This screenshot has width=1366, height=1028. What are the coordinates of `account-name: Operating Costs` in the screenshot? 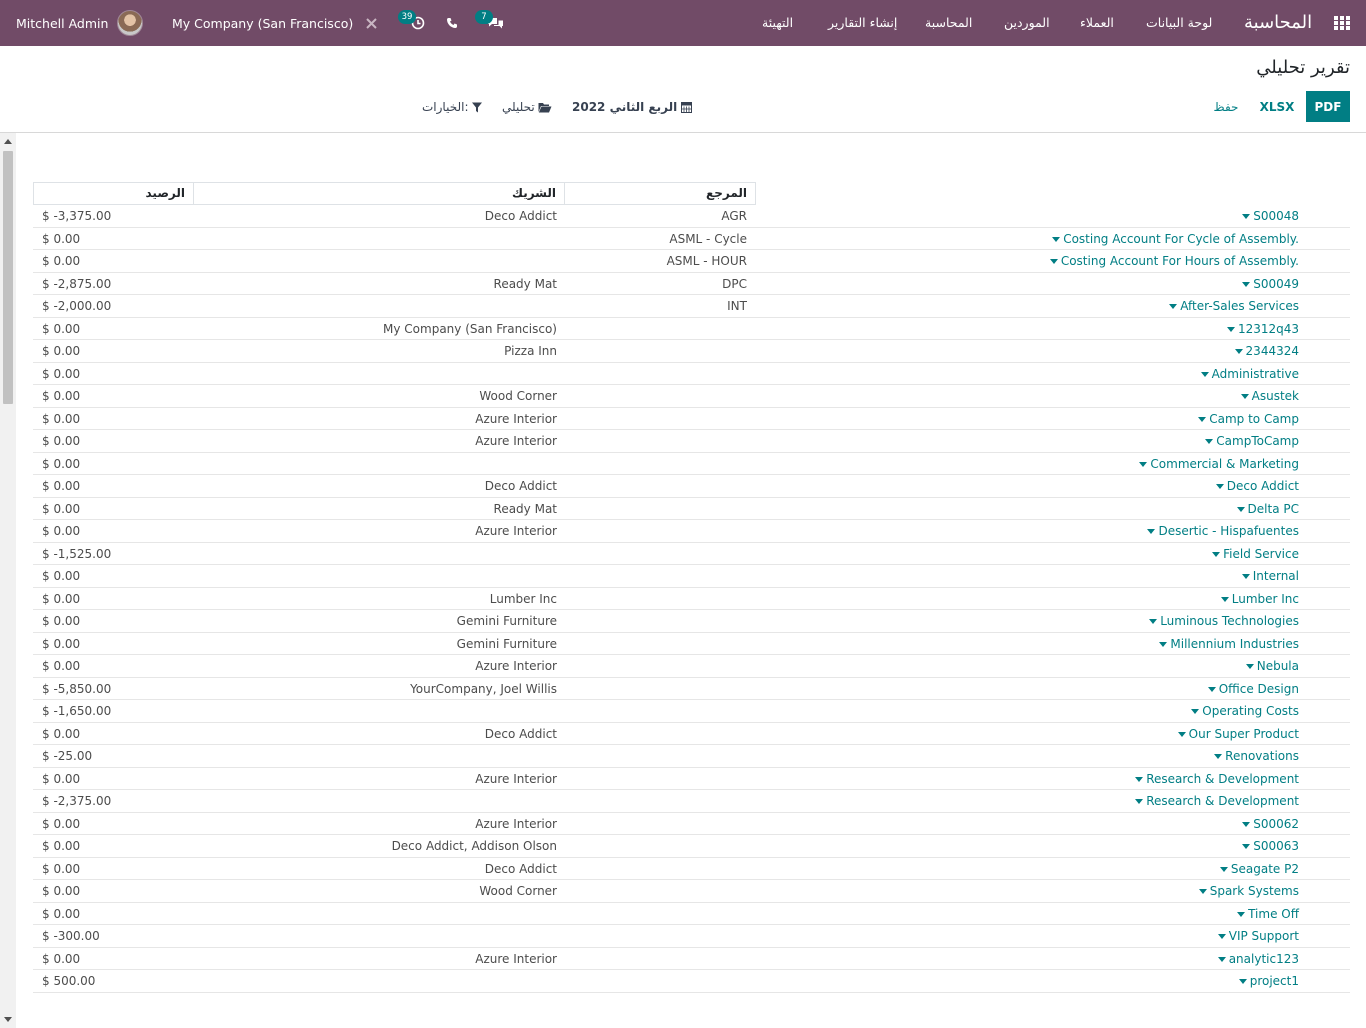 It's located at (1250, 711).